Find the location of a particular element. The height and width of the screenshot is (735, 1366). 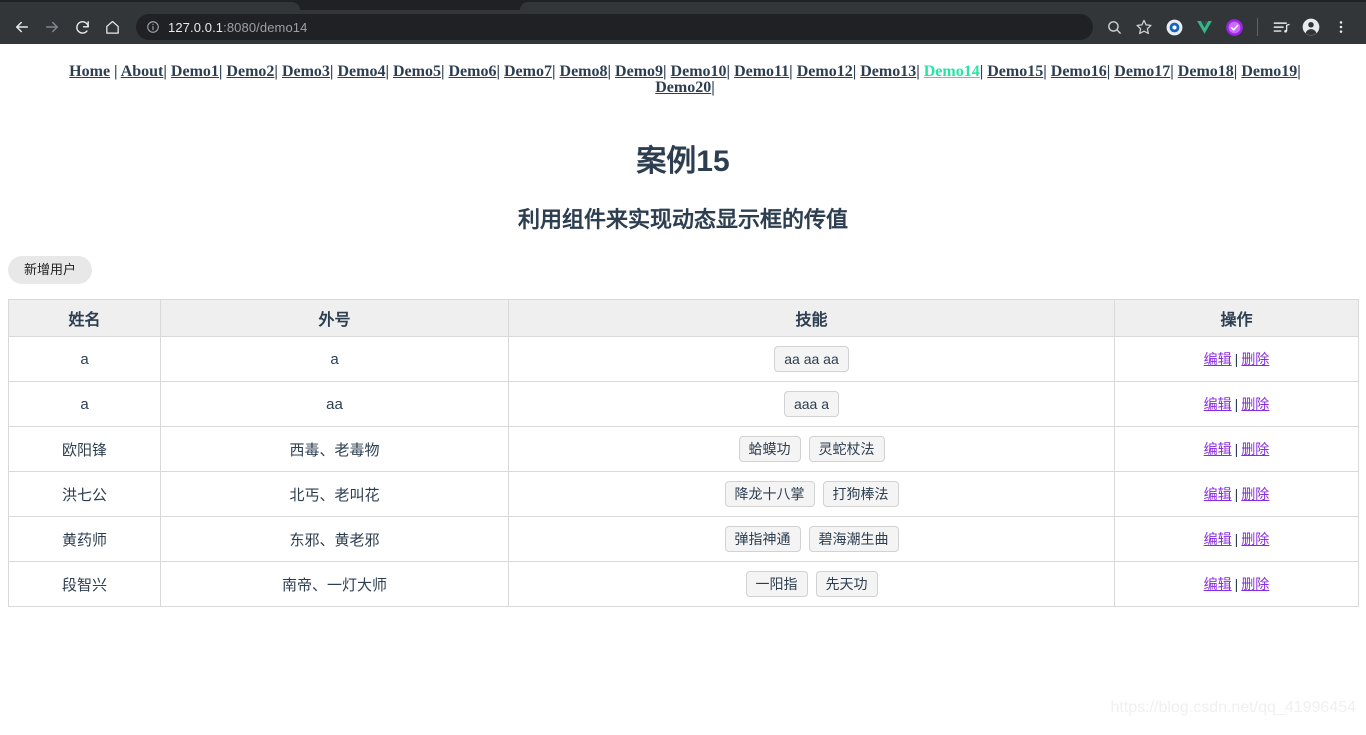

nav-link-demo20: Demo20 is located at coordinates (683, 87).